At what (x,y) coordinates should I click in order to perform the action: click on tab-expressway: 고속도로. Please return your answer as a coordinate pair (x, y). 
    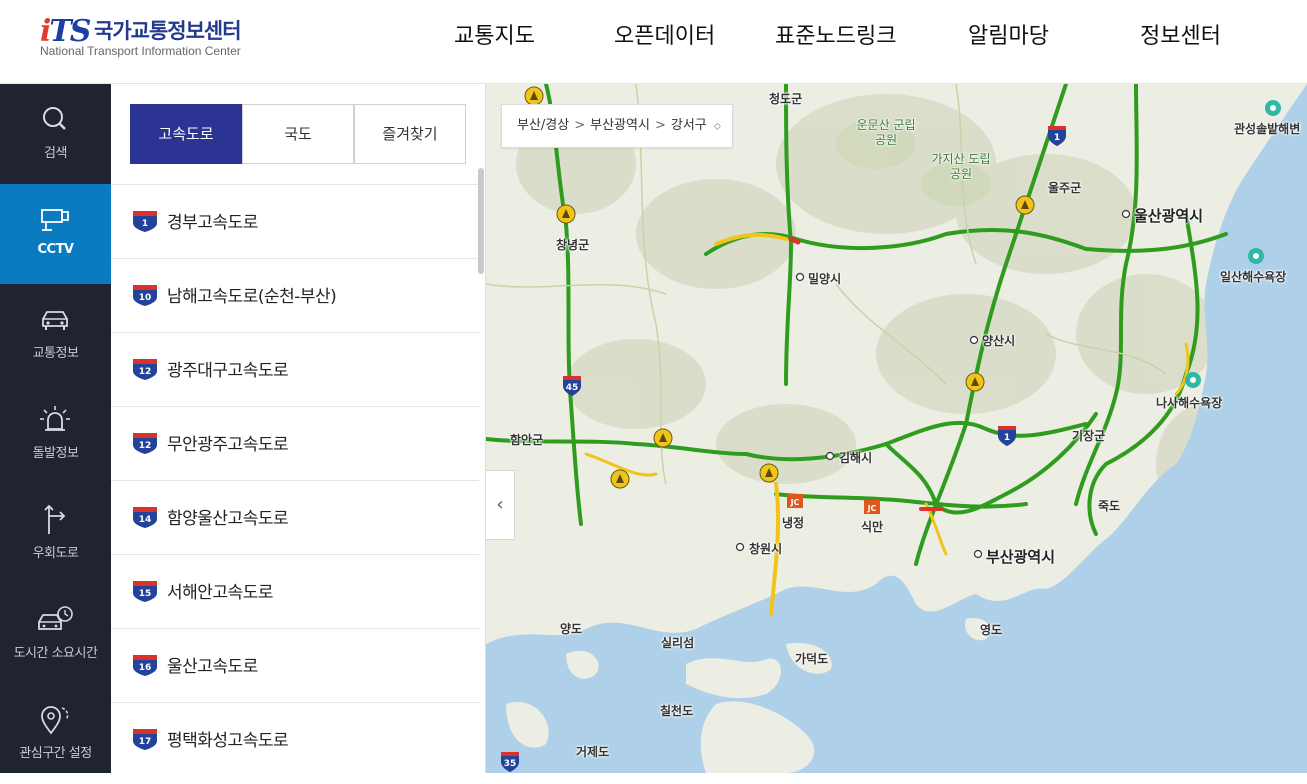
    Looking at the image, I should click on (186, 134).